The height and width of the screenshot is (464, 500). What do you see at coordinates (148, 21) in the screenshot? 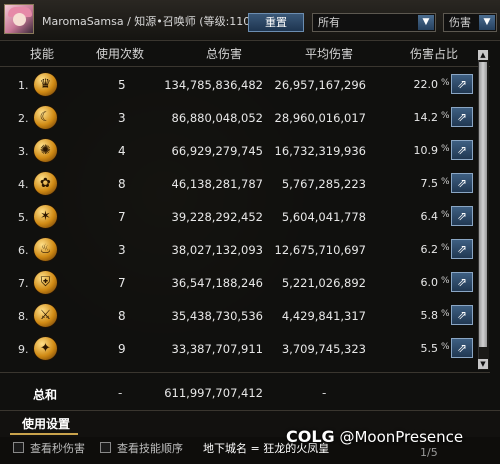
I see `character-name: MaromaSamsa / 知源•召唤师 (等级:110)` at bounding box center [148, 21].